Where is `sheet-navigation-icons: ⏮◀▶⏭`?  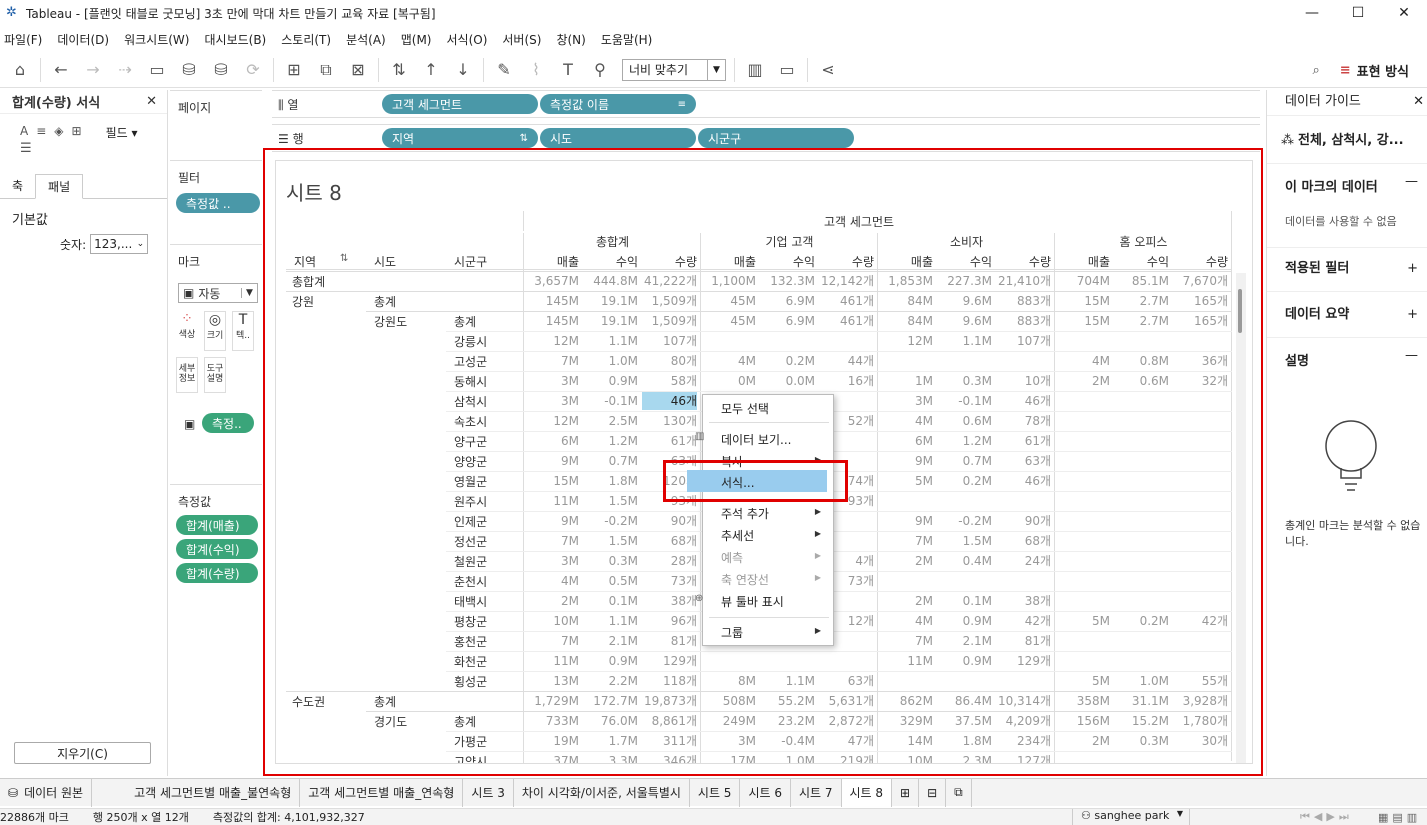 sheet-navigation-icons: ⏮◀▶⏭ is located at coordinates (1326, 817).